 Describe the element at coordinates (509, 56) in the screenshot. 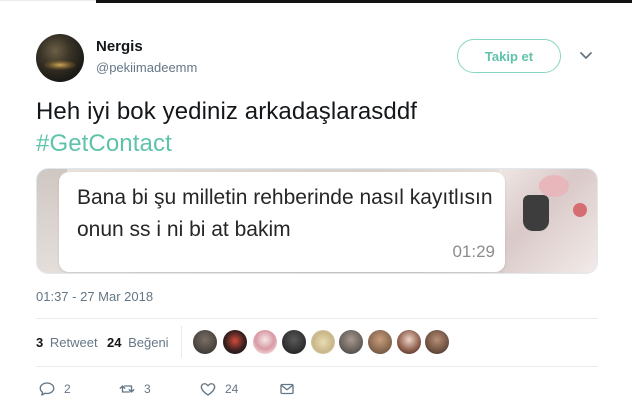

I see `follow-button: Takip et` at that location.